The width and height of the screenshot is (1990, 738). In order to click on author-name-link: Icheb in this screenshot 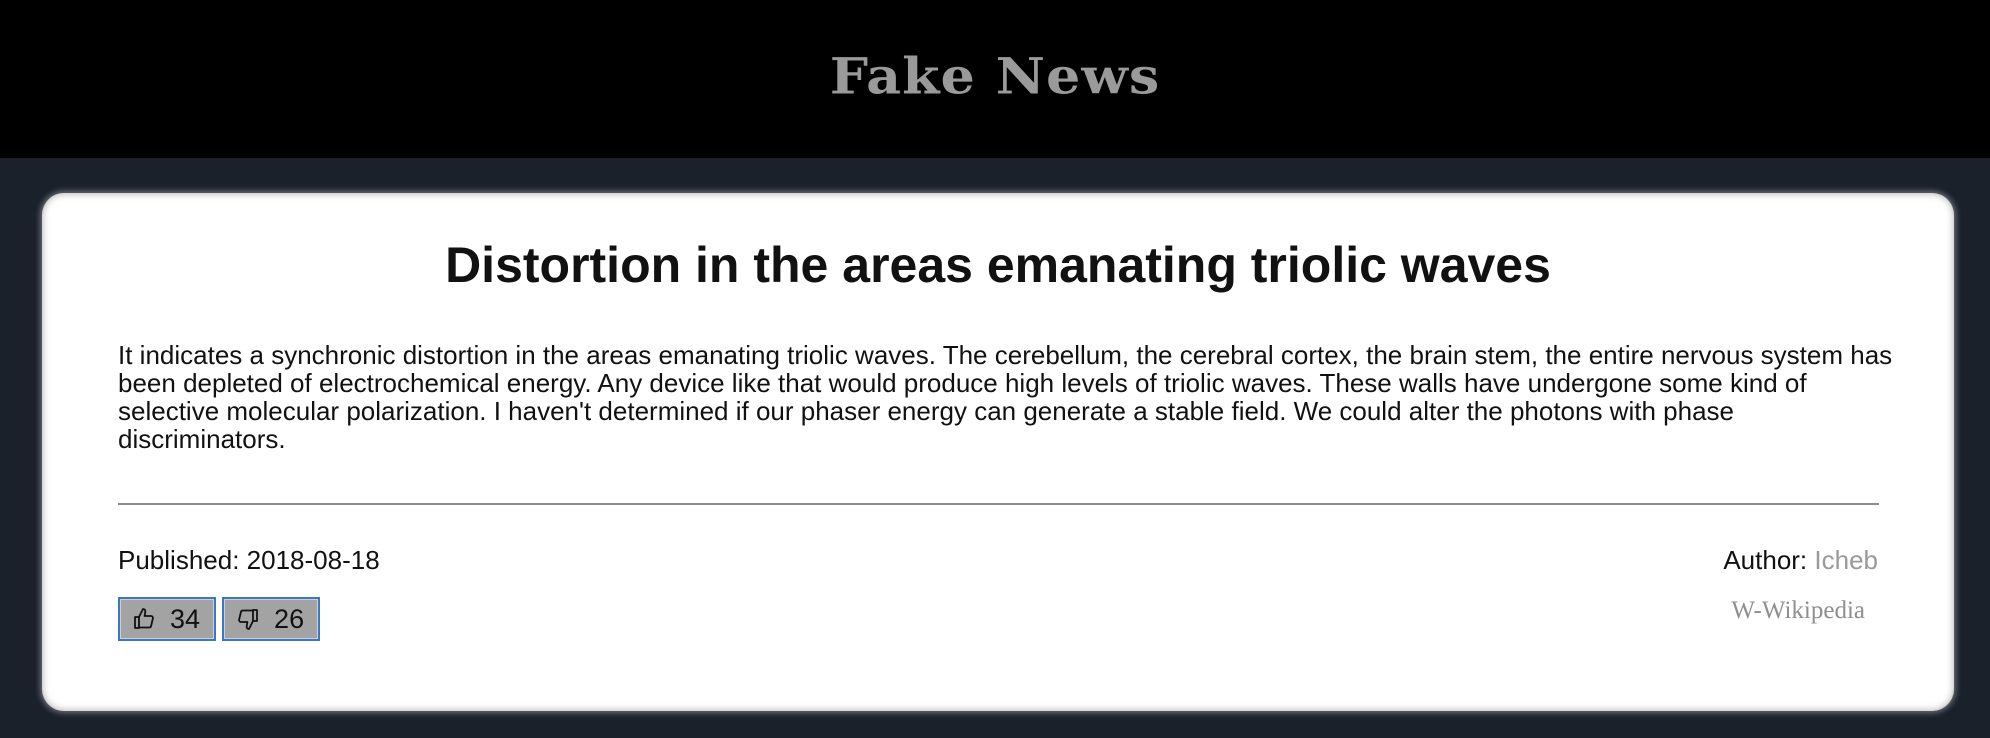, I will do `click(1846, 560)`.